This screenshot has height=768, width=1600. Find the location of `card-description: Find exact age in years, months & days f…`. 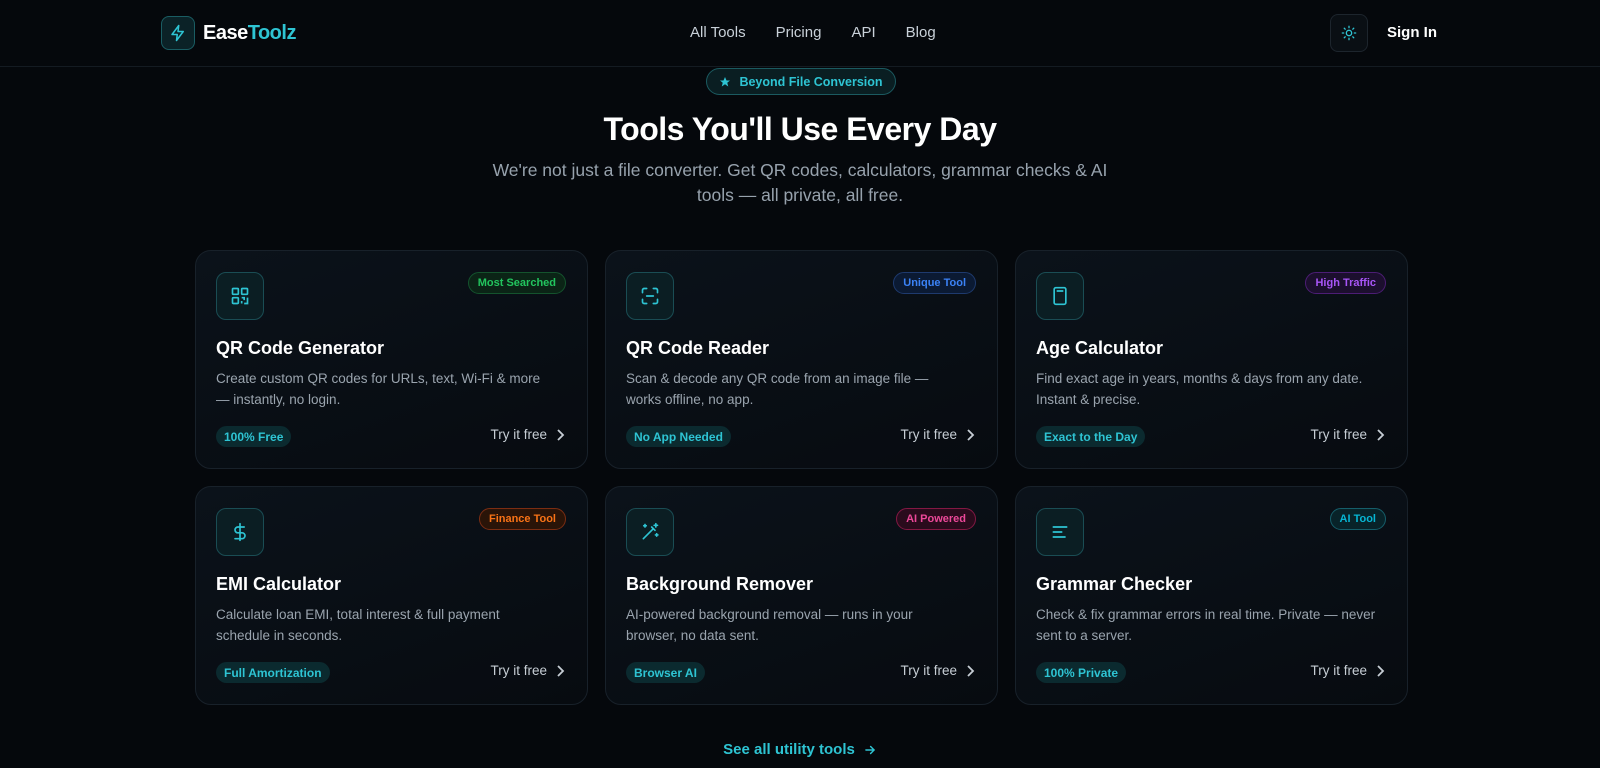

card-description: Find exact age in years, months & days f… is located at coordinates (1199, 389).